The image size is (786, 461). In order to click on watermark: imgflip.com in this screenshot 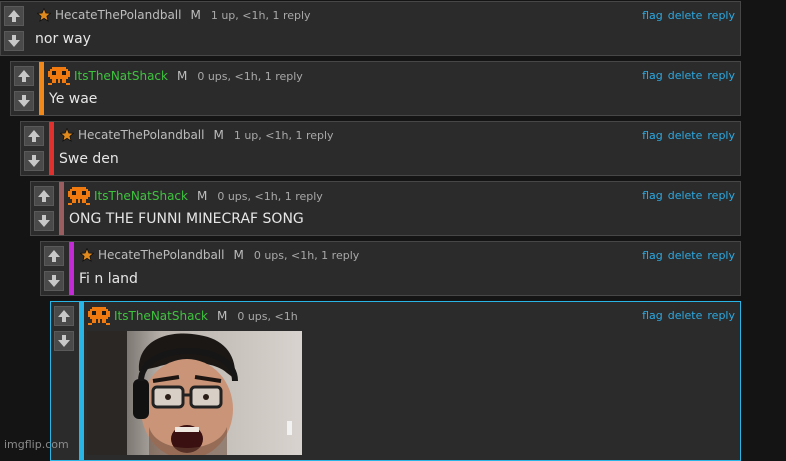, I will do `click(36, 444)`.